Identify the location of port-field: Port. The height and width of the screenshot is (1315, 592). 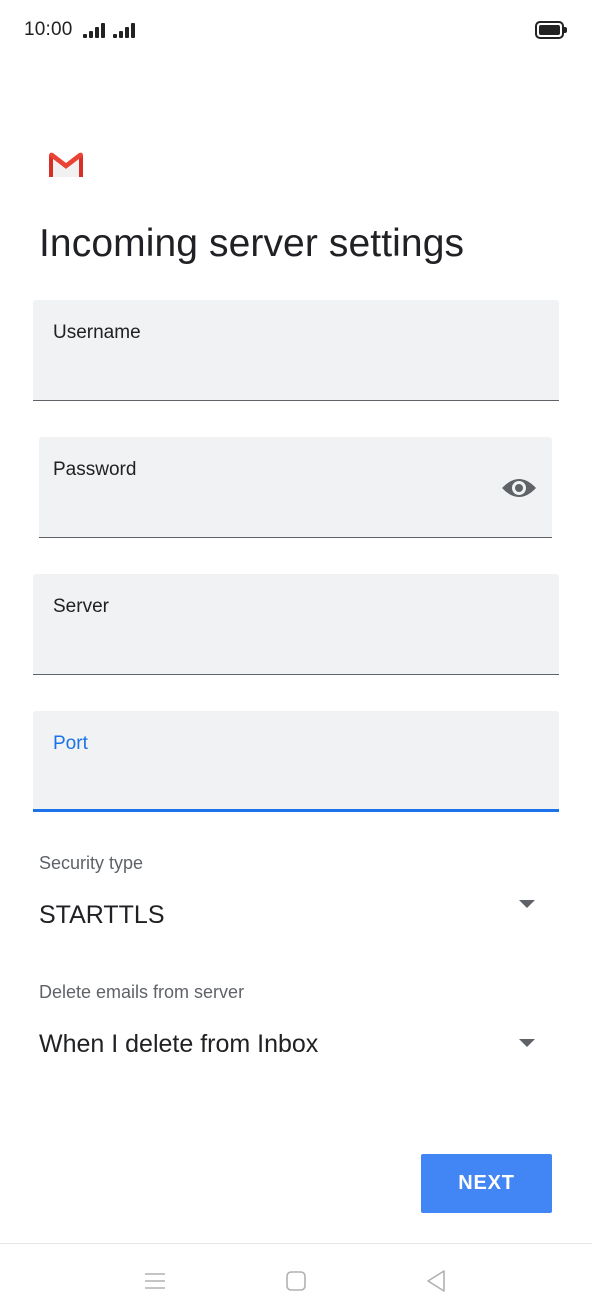
(296, 761).